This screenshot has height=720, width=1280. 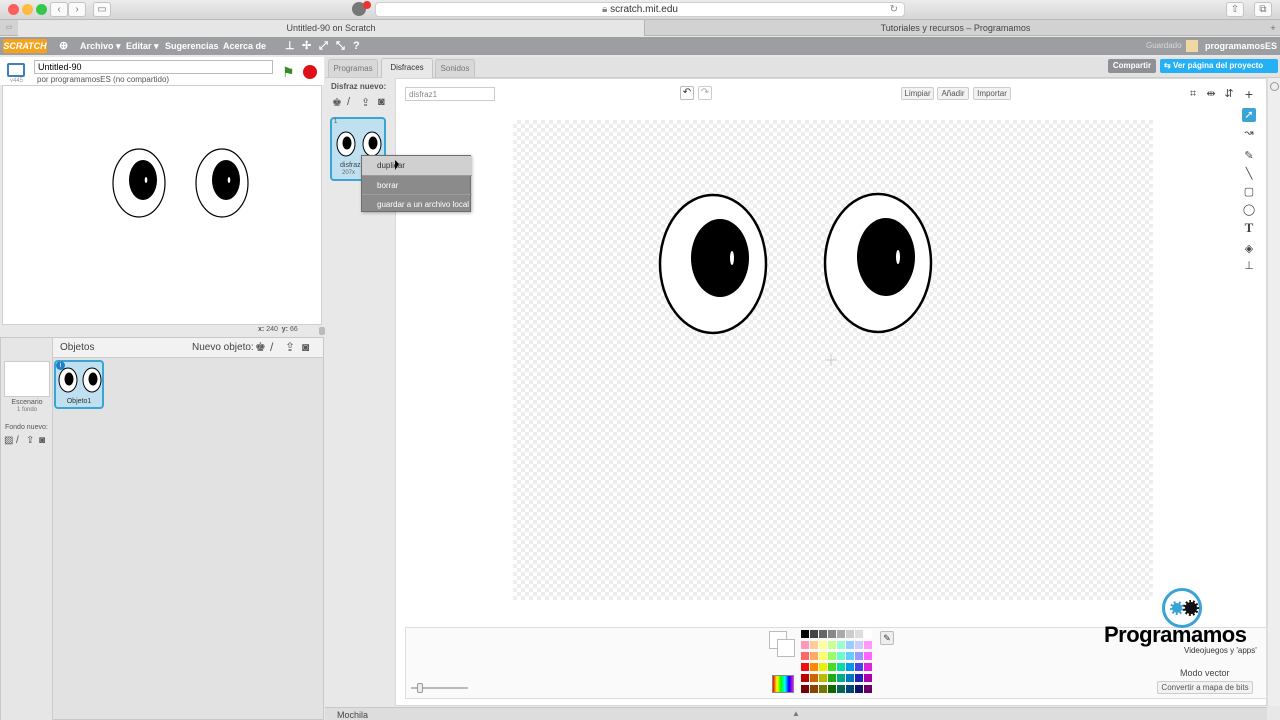 What do you see at coordinates (142, 46) in the screenshot?
I see `menu-editar: Editar ▾` at bounding box center [142, 46].